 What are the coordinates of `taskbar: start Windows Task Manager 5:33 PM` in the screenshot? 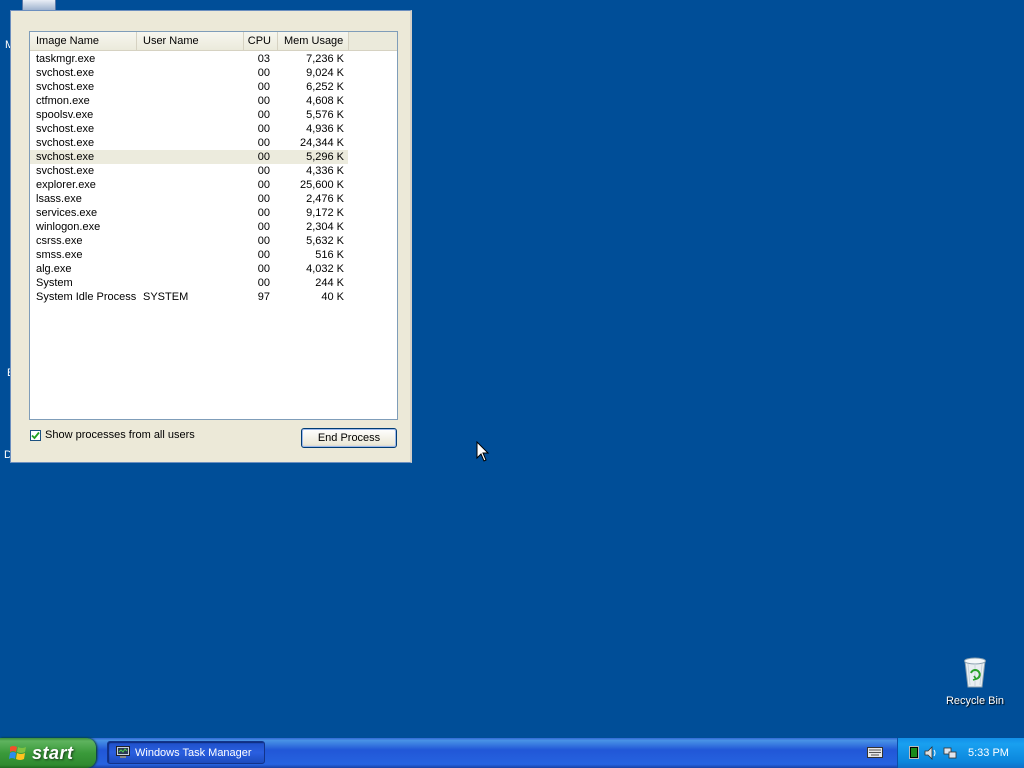 It's located at (512, 753).